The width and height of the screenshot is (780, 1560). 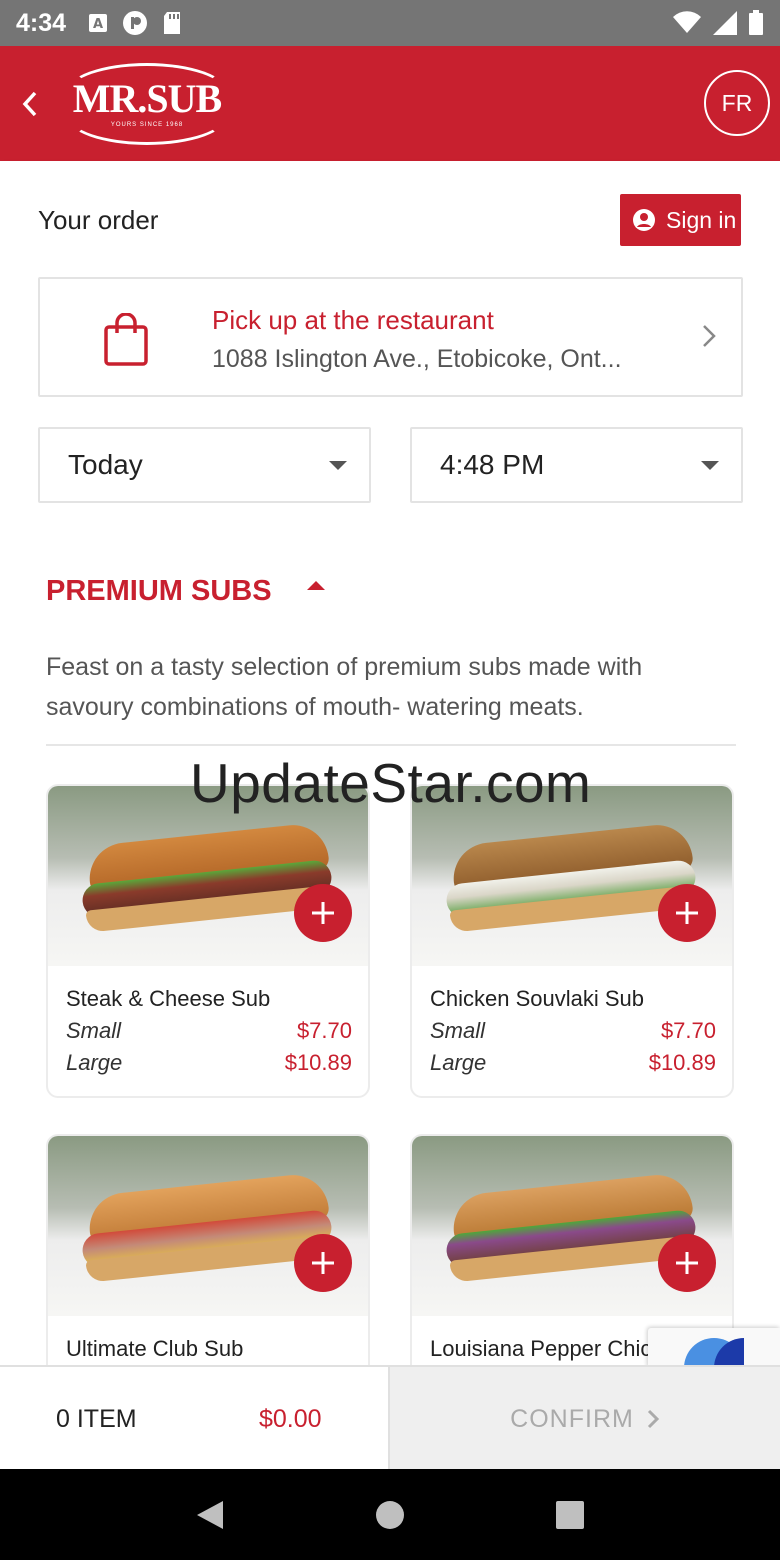 I want to click on time-value: 4:48 PM, so click(x=492, y=464).